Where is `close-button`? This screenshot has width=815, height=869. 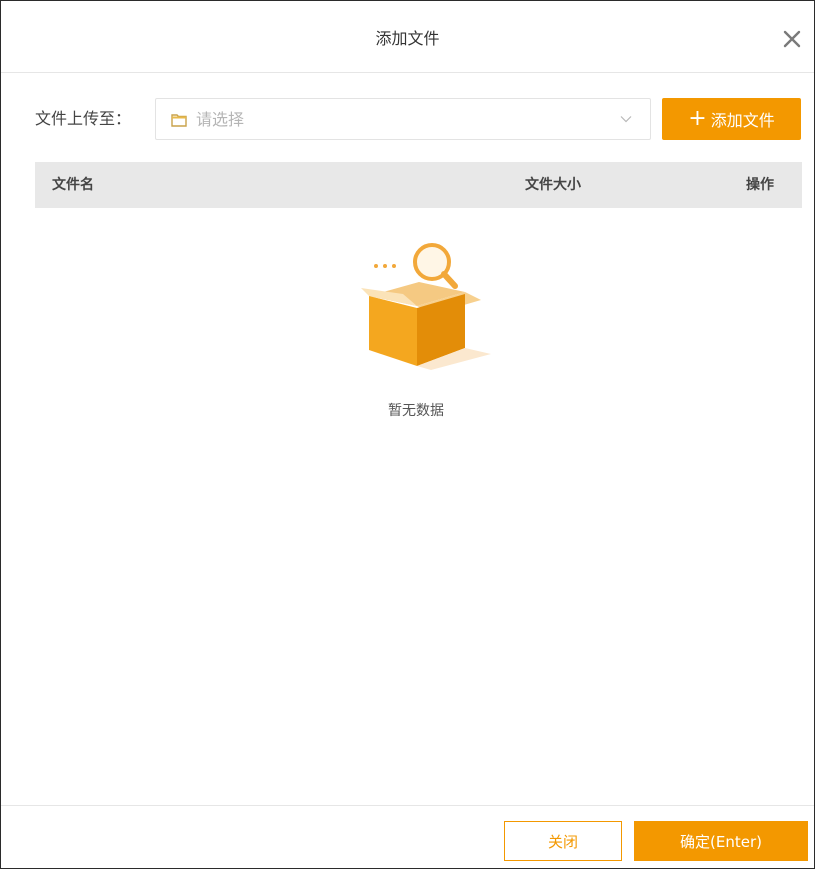 close-button is located at coordinates (792, 39).